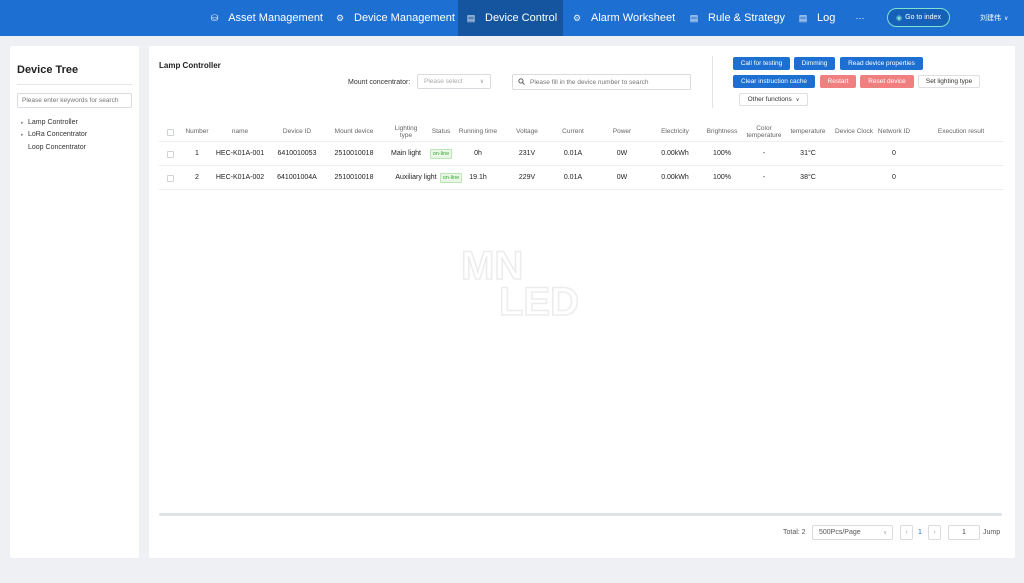  What do you see at coordinates (74, 100) in the screenshot?
I see `device-tree-search-input` at bounding box center [74, 100].